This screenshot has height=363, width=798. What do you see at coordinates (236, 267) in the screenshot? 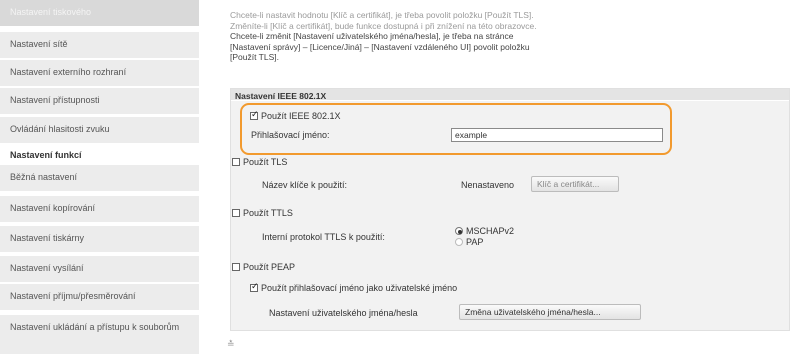
I see `use-peap-checkbox` at bounding box center [236, 267].